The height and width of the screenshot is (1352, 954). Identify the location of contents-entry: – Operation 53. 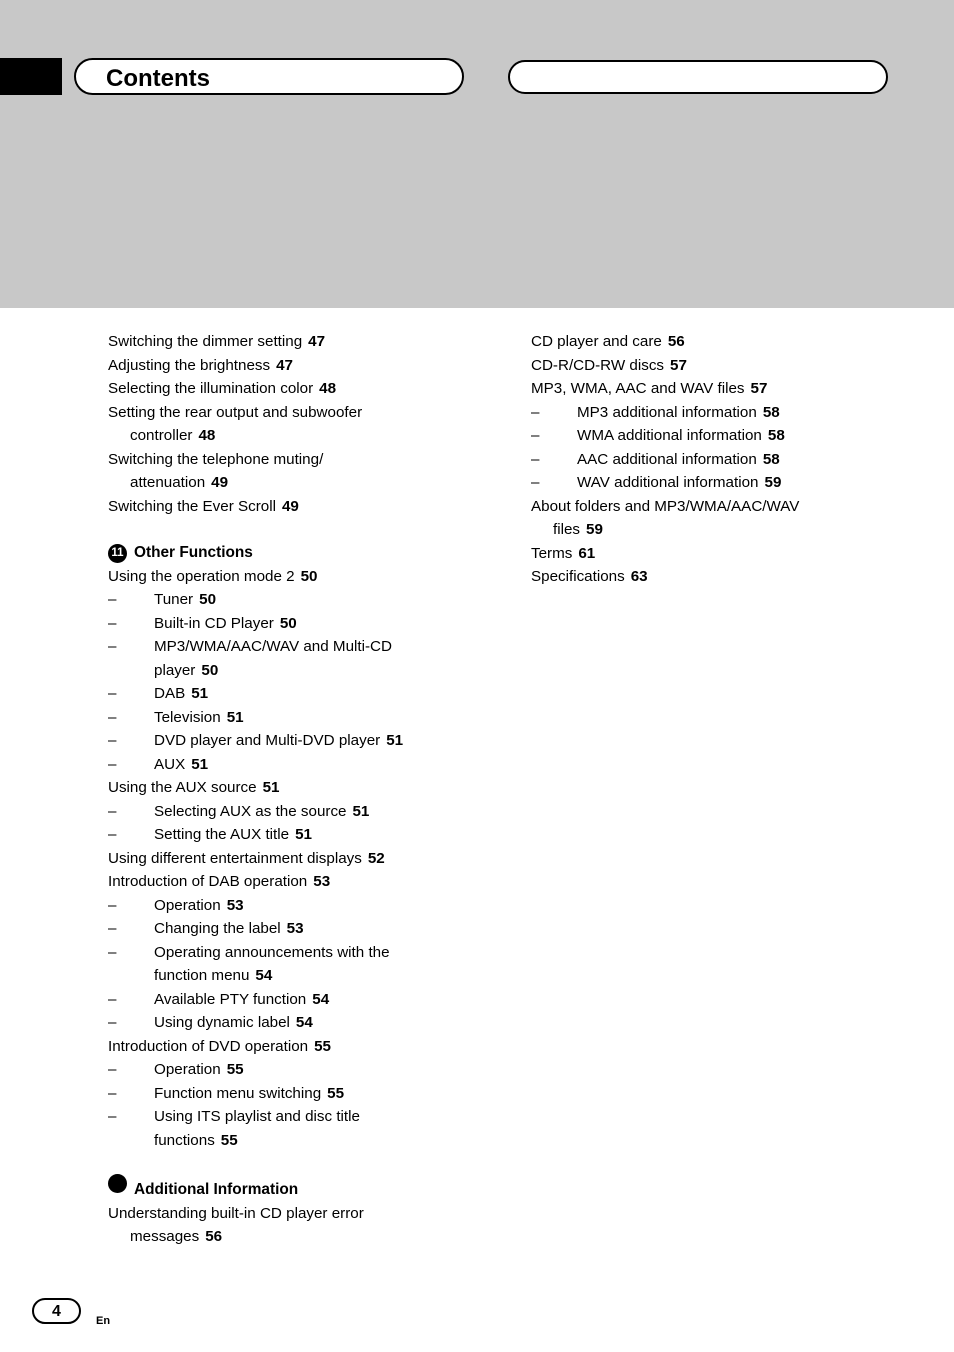
(303, 906).